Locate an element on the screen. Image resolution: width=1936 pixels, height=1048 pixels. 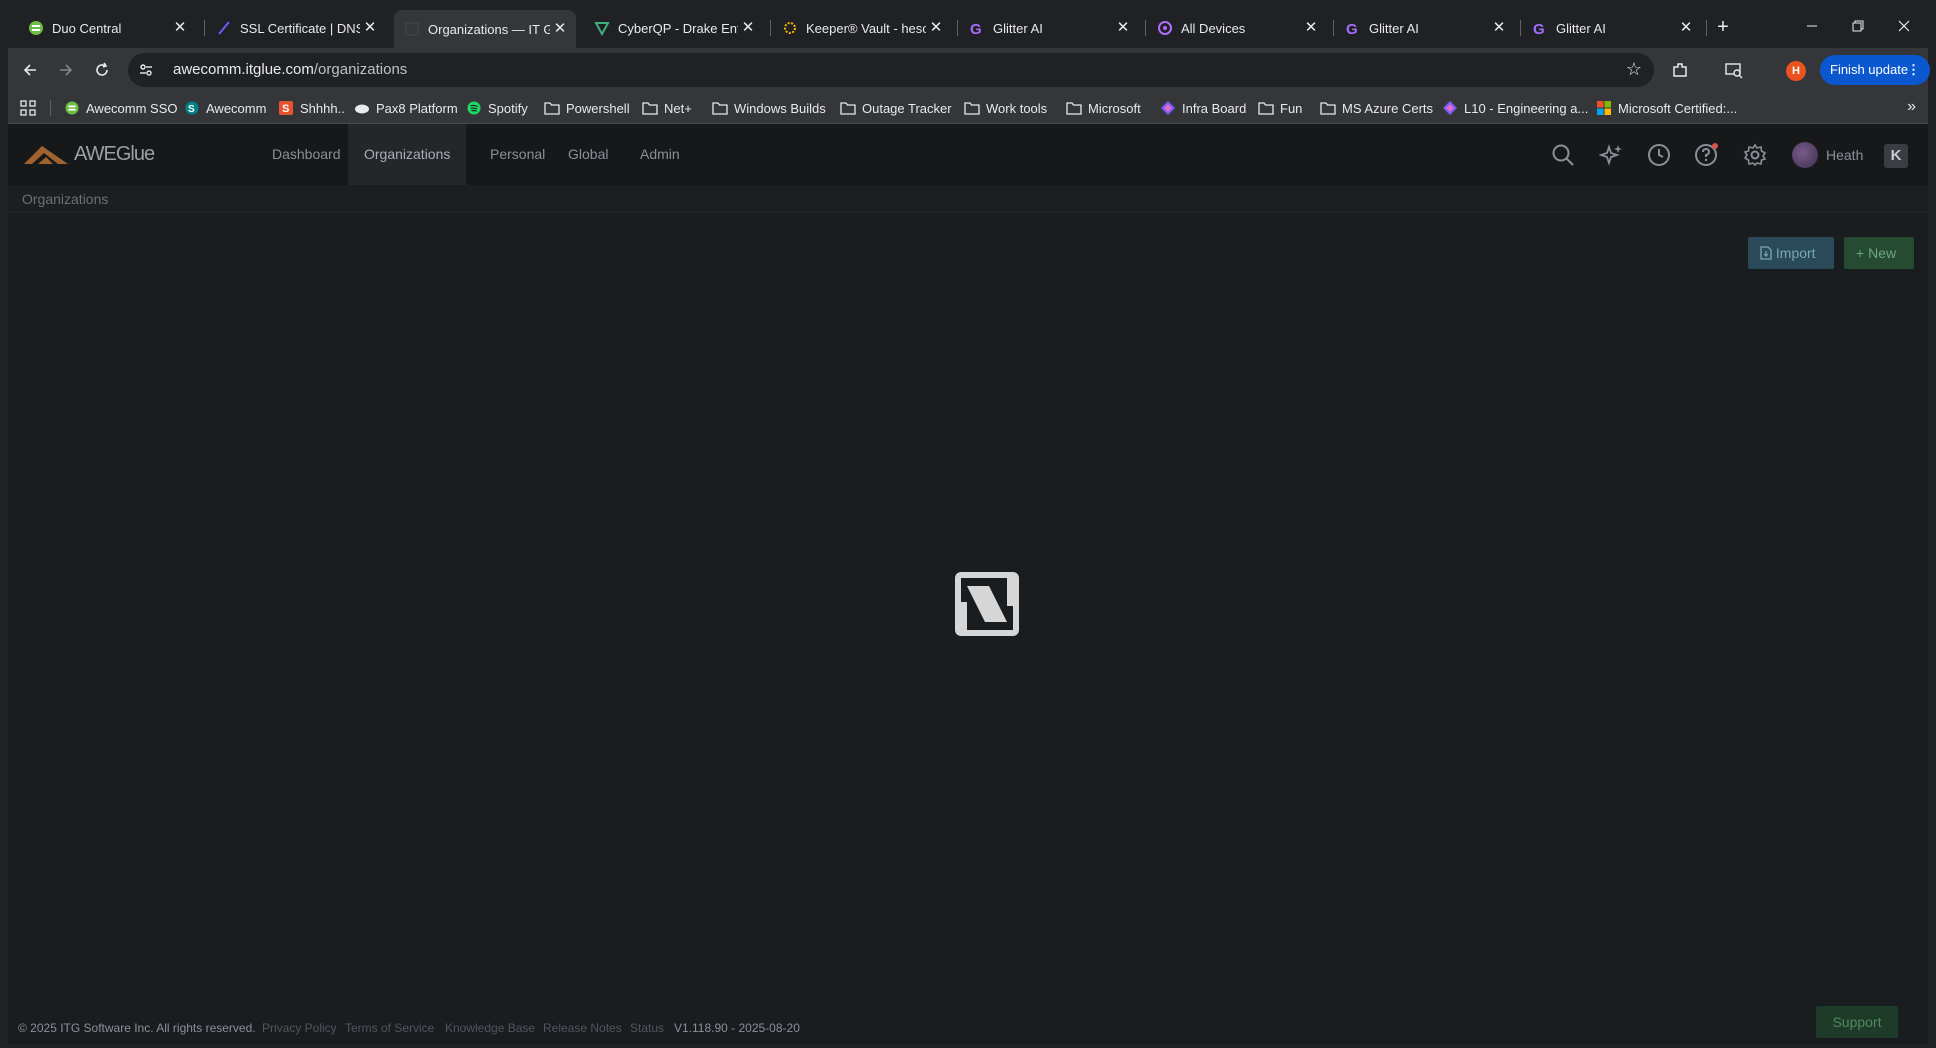
bookmark-folder-ms-azure-certs: MS Azure Certs is located at coordinates (1376, 108).